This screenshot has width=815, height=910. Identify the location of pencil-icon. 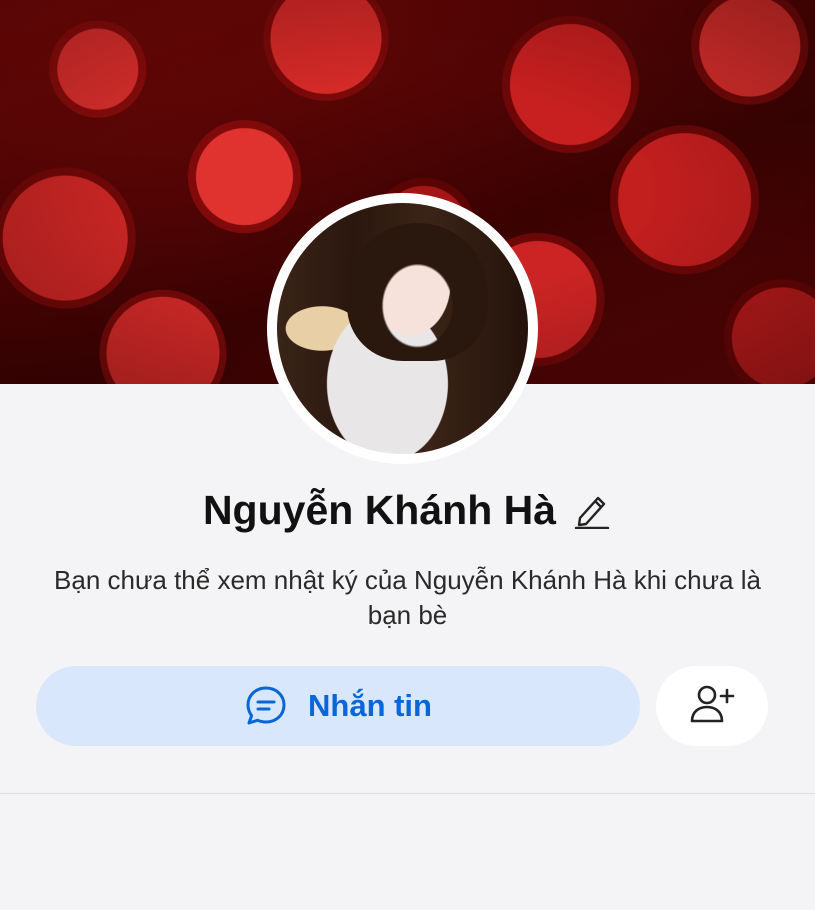
(593, 510).